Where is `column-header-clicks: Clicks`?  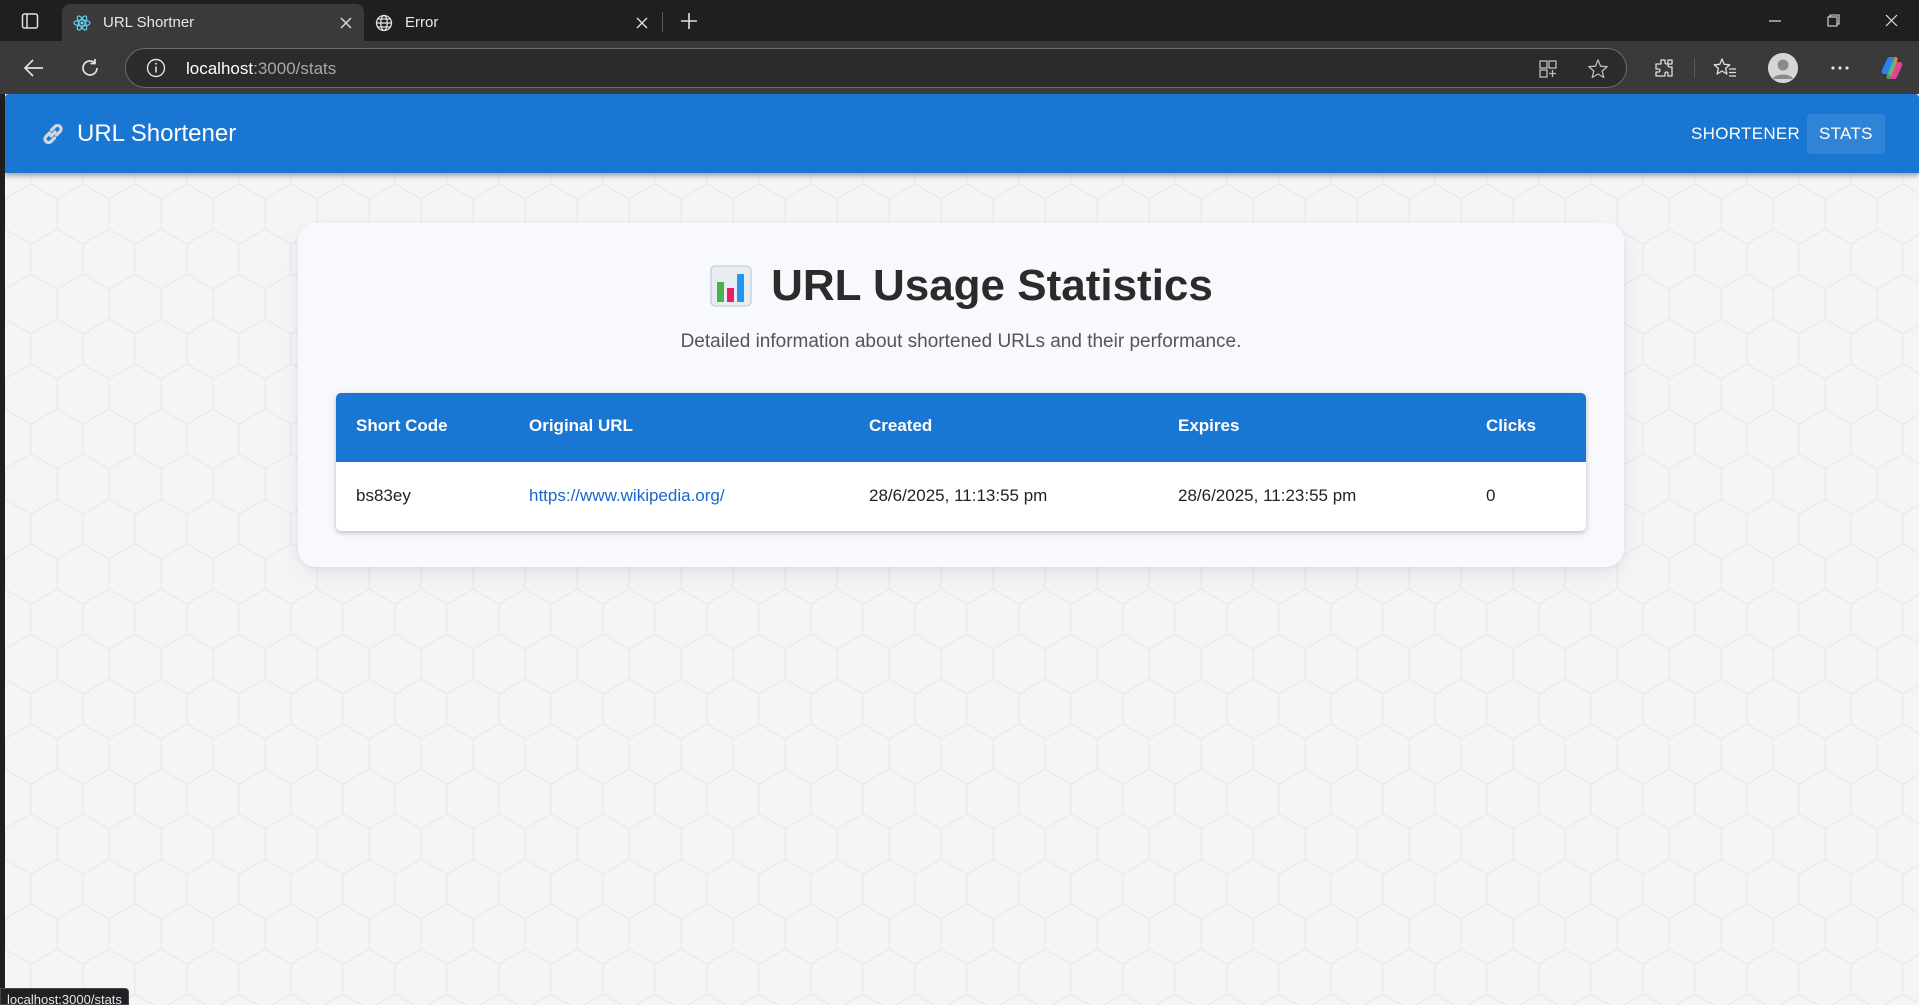
column-header-clicks: Clicks is located at coordinates (1511, 425).